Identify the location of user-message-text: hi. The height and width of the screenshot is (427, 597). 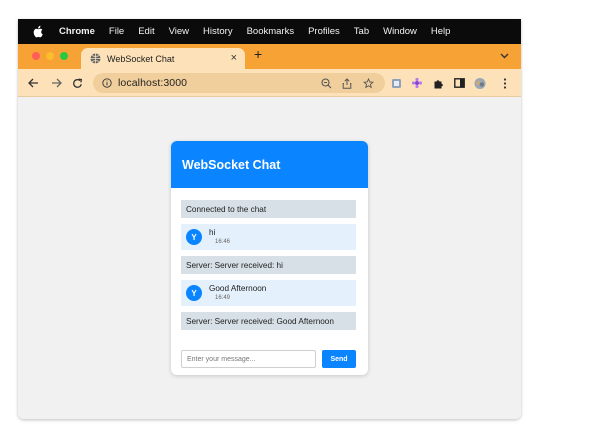
(212, 232).